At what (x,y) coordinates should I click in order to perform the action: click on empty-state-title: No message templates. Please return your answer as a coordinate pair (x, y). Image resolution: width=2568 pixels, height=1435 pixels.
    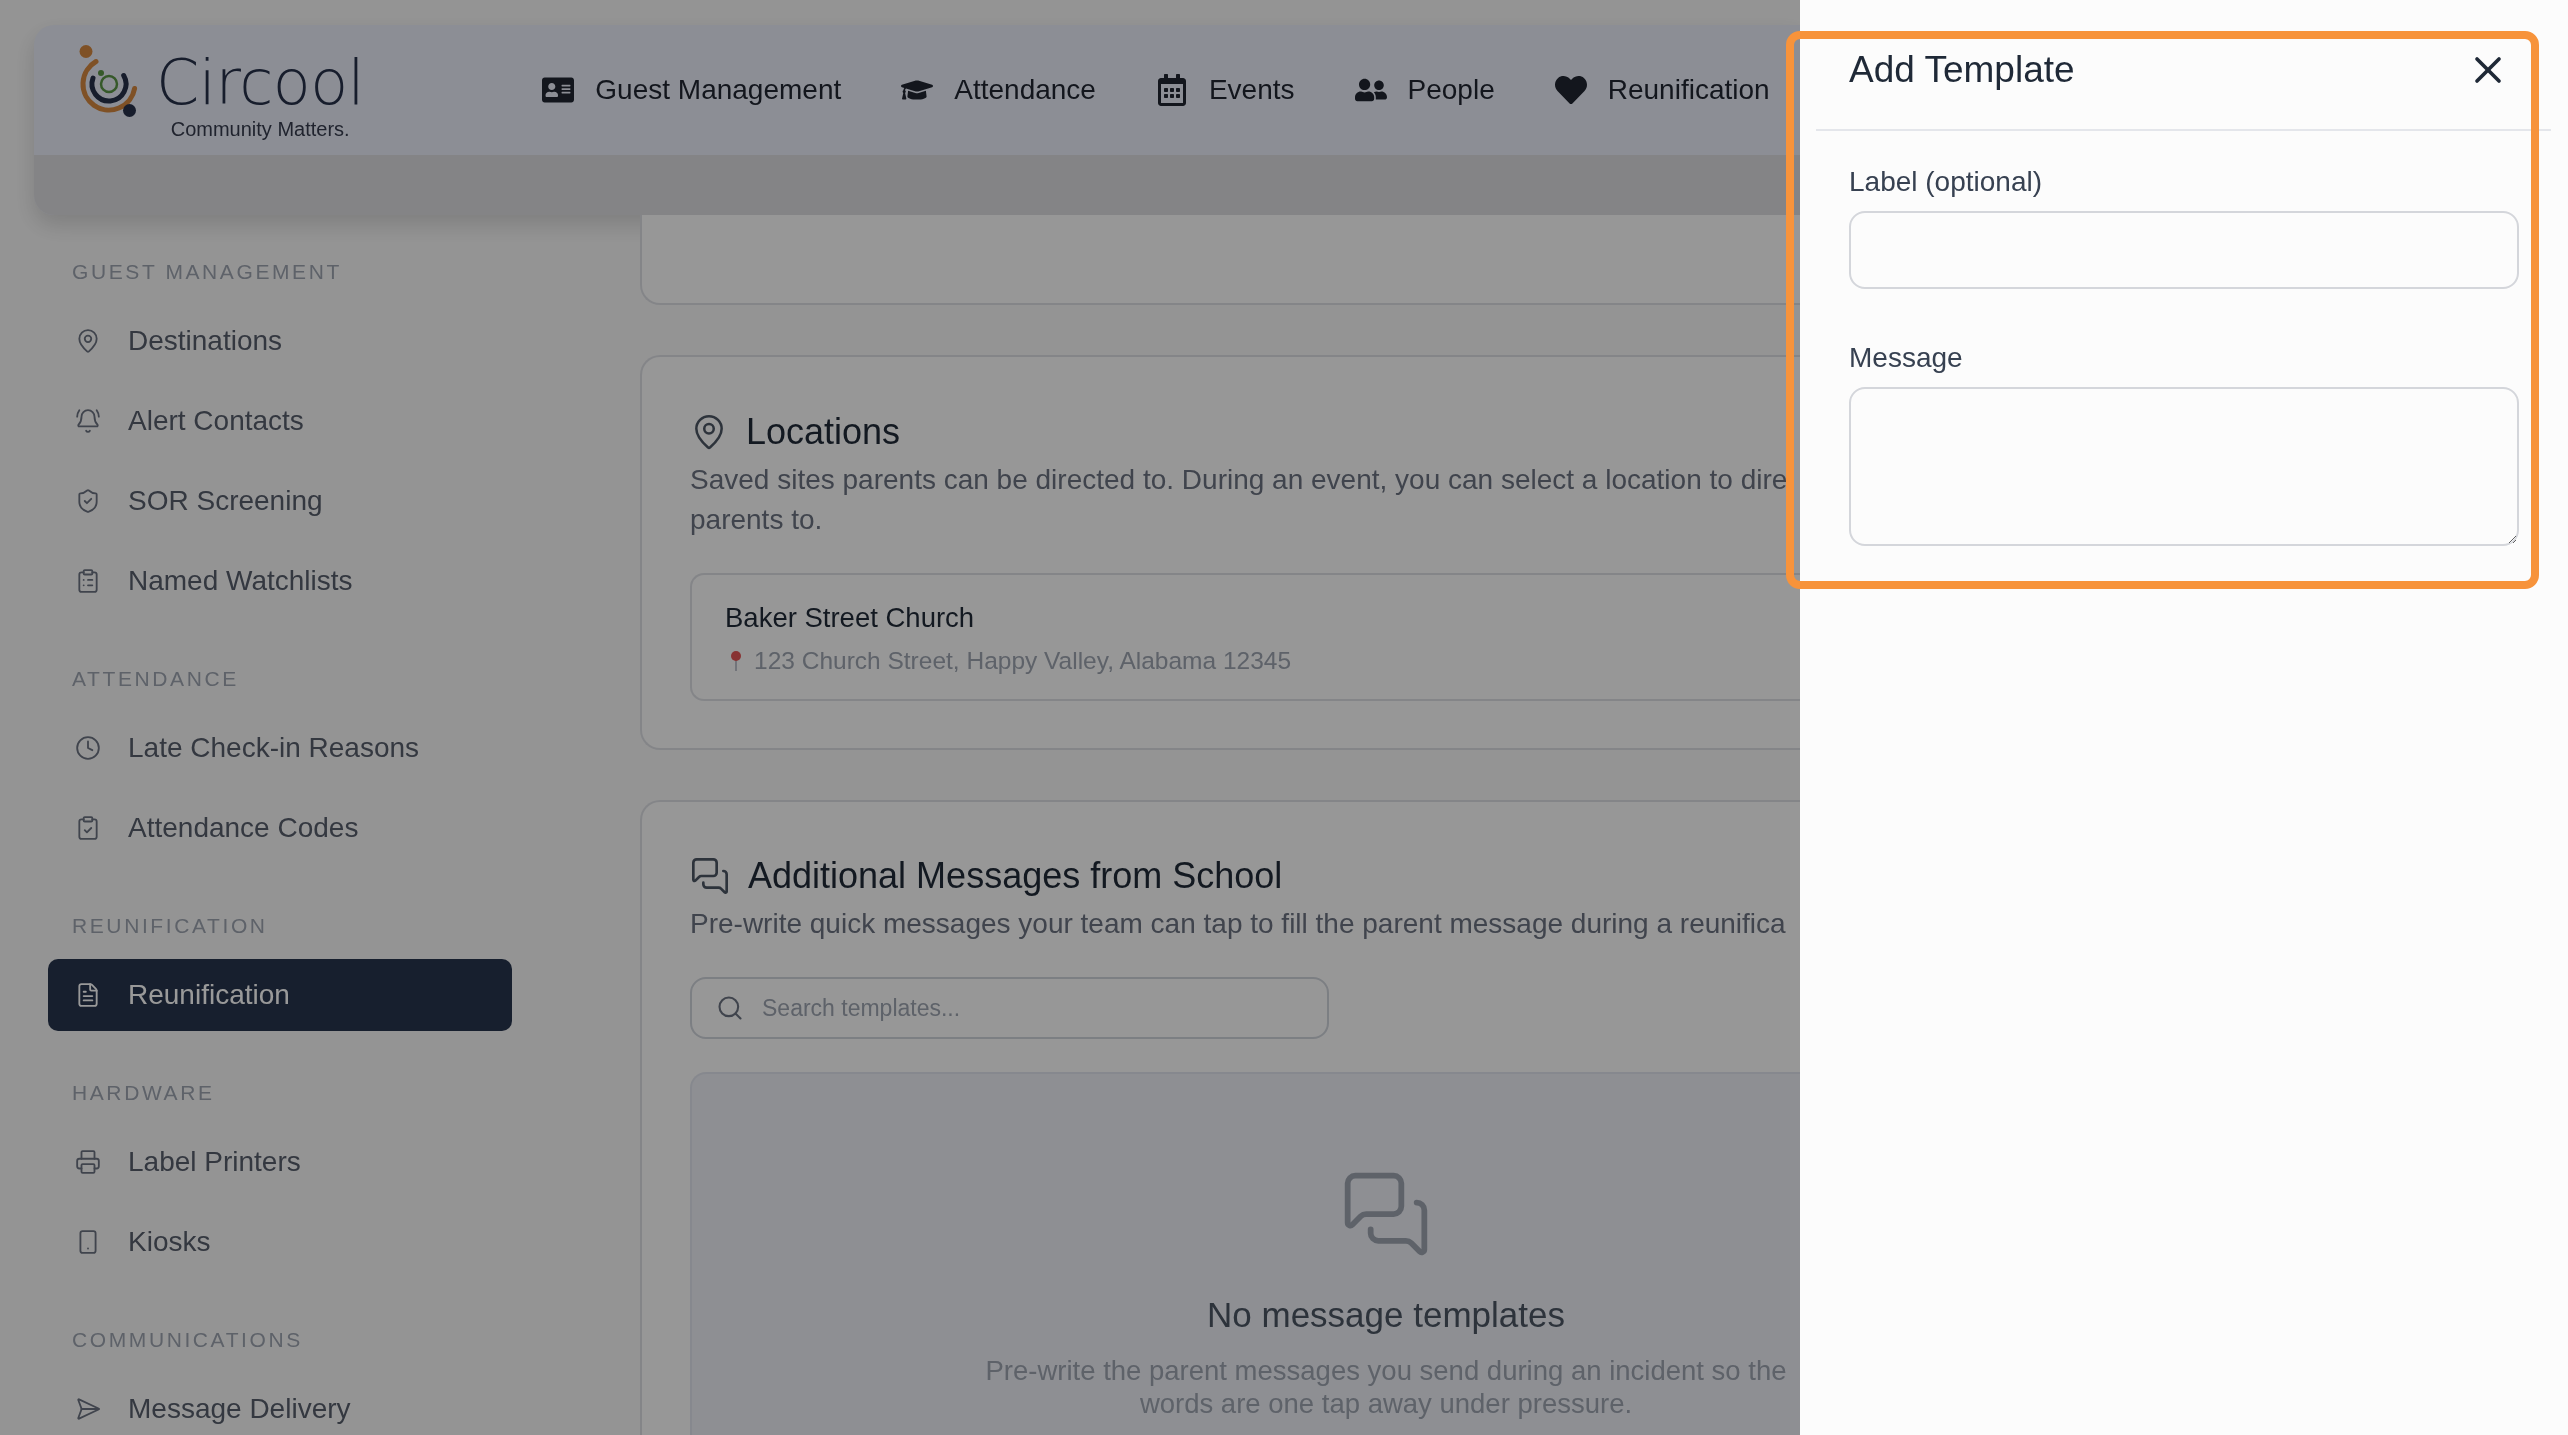
    Looking at the image, I should click on (1386, 1315).